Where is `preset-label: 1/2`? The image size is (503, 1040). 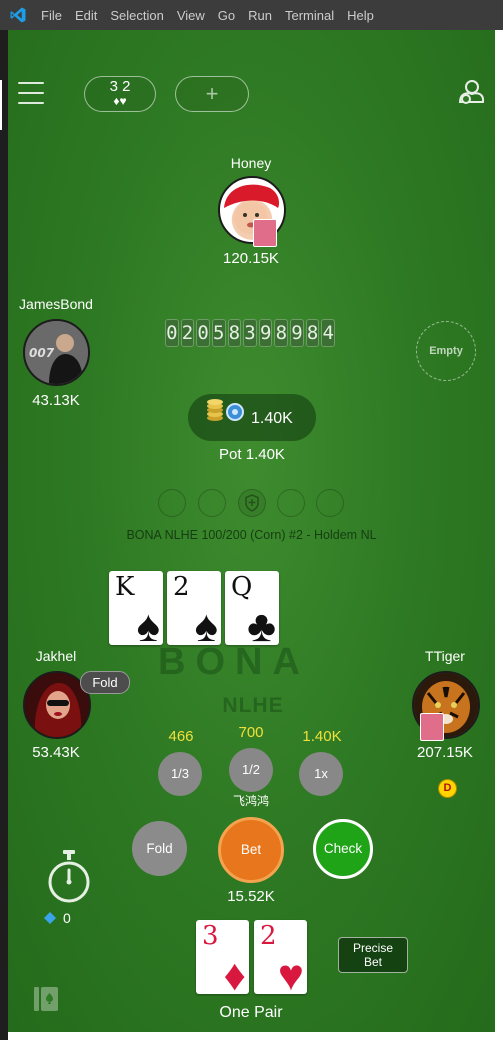 preset-label: 1/2 is located at coordinates (251, 769).